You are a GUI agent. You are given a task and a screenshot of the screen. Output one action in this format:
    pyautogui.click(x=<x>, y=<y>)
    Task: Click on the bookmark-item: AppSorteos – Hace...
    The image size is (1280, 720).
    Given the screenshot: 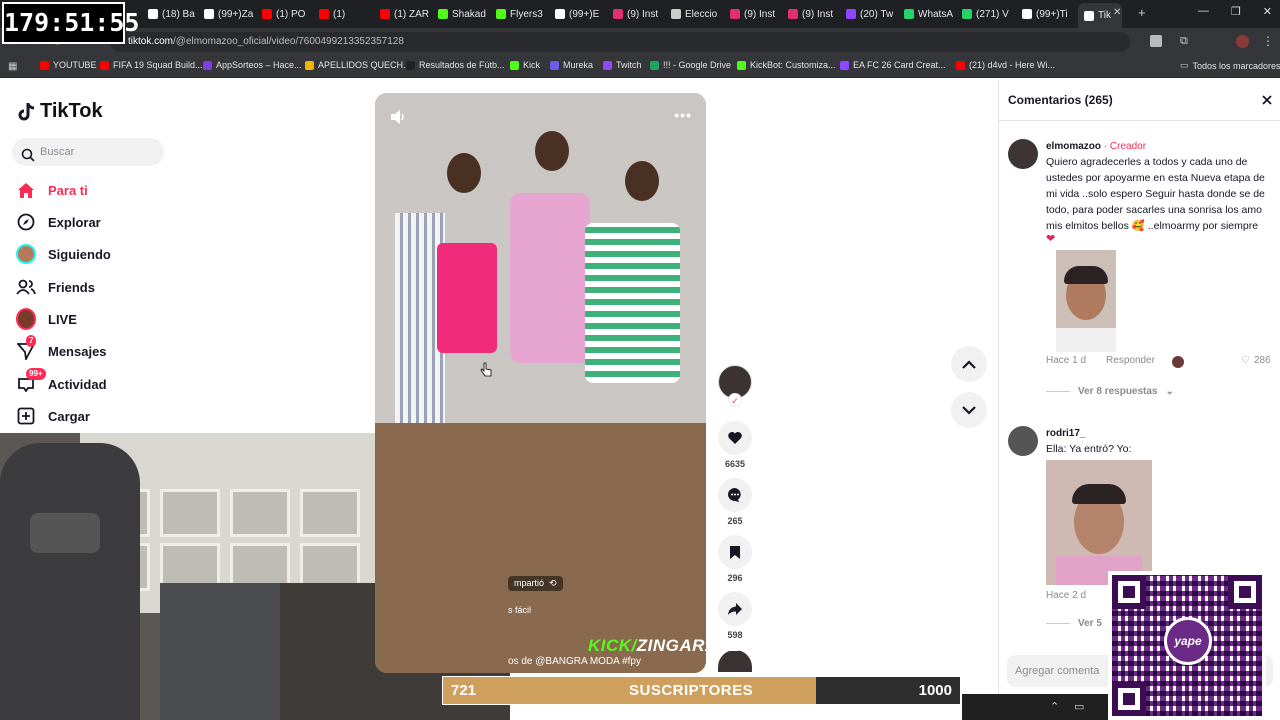 What is the action you would take?
    pyautogui.click(x=252, y=65)
    